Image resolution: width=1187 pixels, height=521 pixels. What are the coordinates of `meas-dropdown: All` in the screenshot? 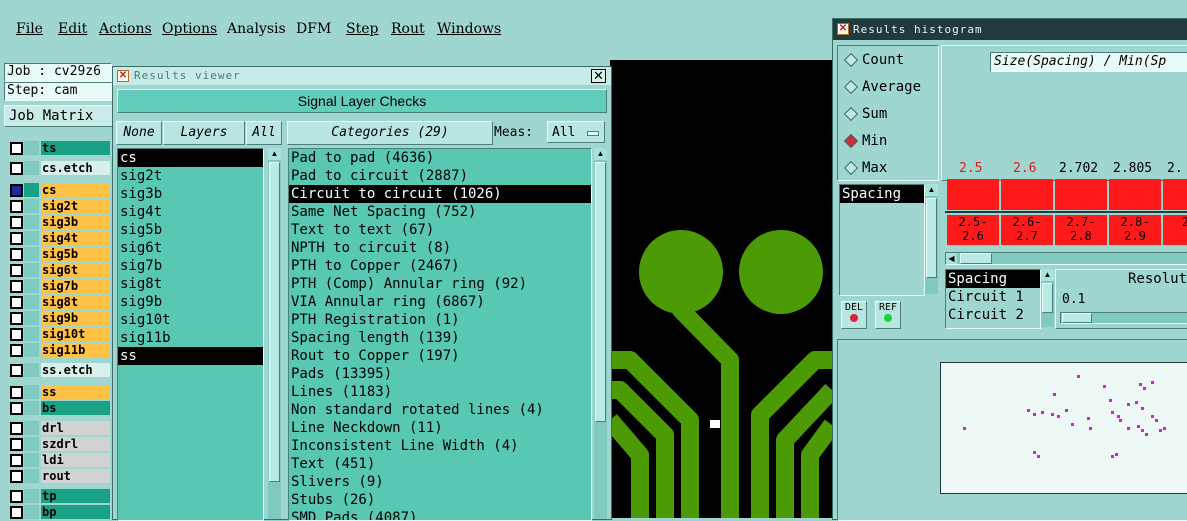 It's located at (576, 132).